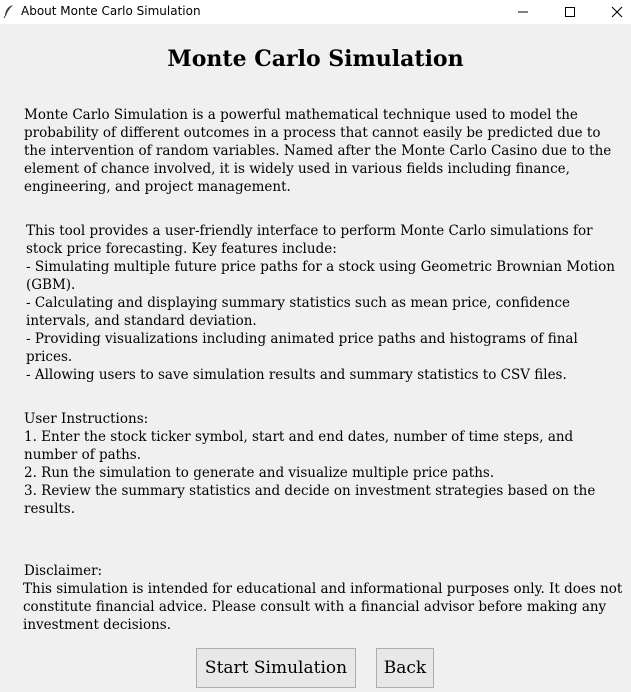  Describe the element at coordinates (405, 668) in the screenshot. I see `back-button: Back` at that location.